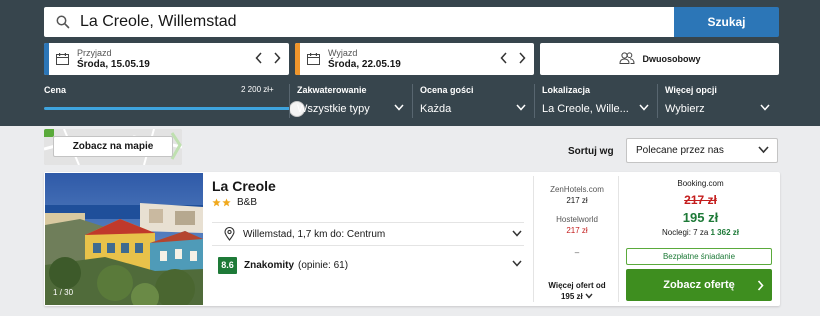 The width and height of the screenshot is (820, 316). What do you see at coordinates (700, 217) in the screenshot?
I see `best-deal-price: 195 zł` at bounding box center [700, 217].